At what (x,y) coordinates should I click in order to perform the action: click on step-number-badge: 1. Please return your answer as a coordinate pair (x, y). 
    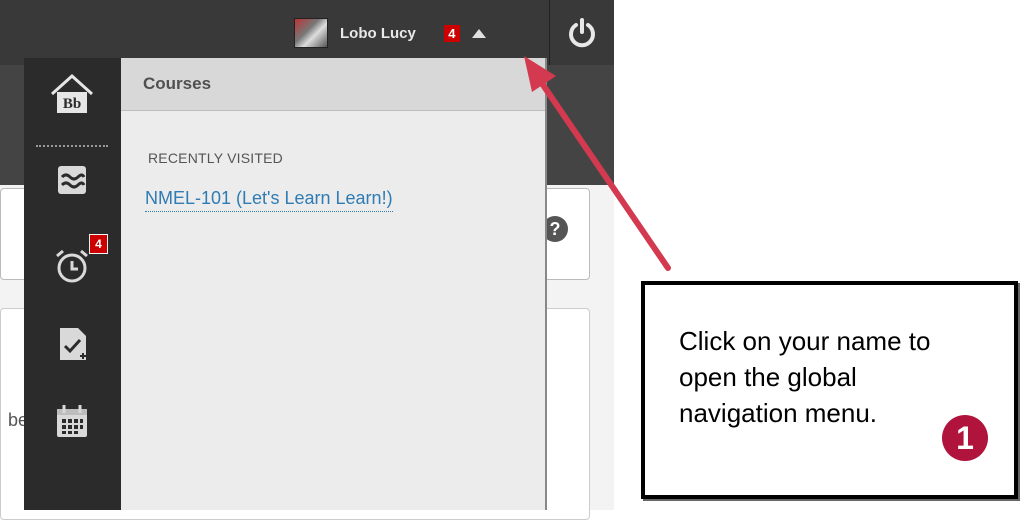
    Looking at the image, I should click on (965, 438).